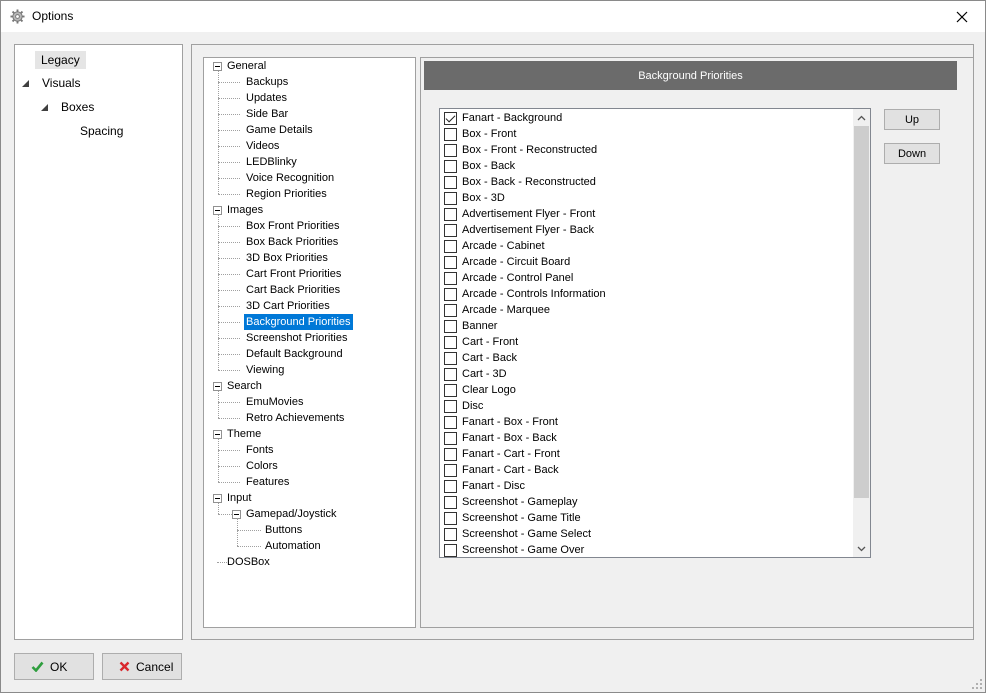 The height and width of the screenshot is (693, 986). Describe the element at coordinates (962, 16) in the screenshot. I see `close-button` at that location.